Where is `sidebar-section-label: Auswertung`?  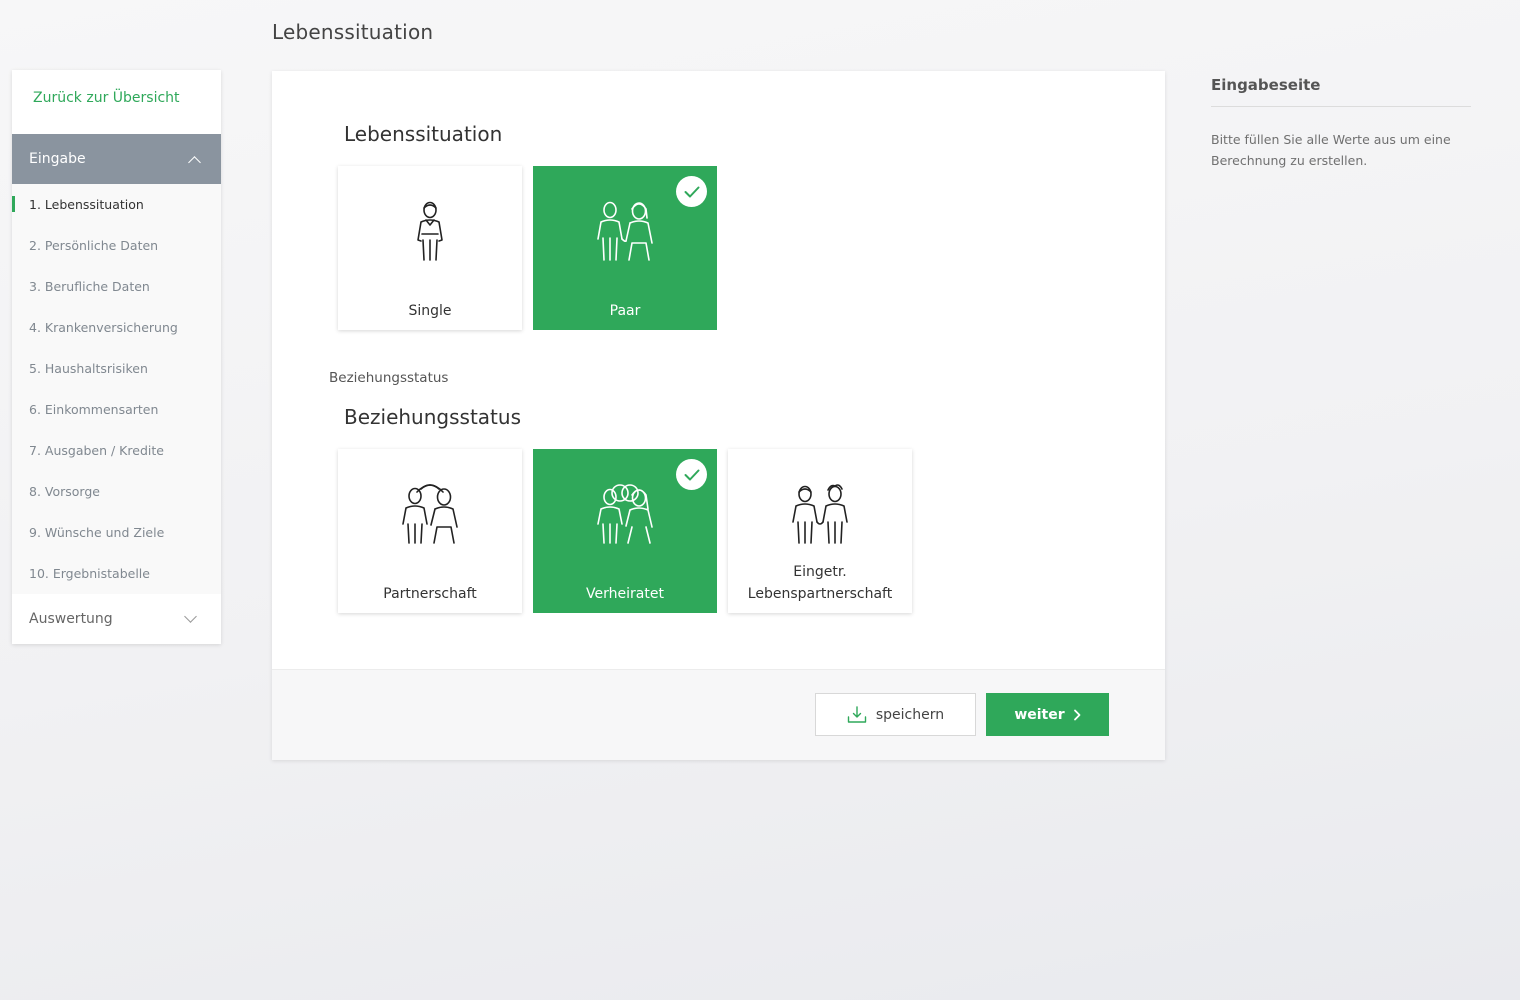
sidebar-section-label: Auswertung is located at coordinates (71, 619).